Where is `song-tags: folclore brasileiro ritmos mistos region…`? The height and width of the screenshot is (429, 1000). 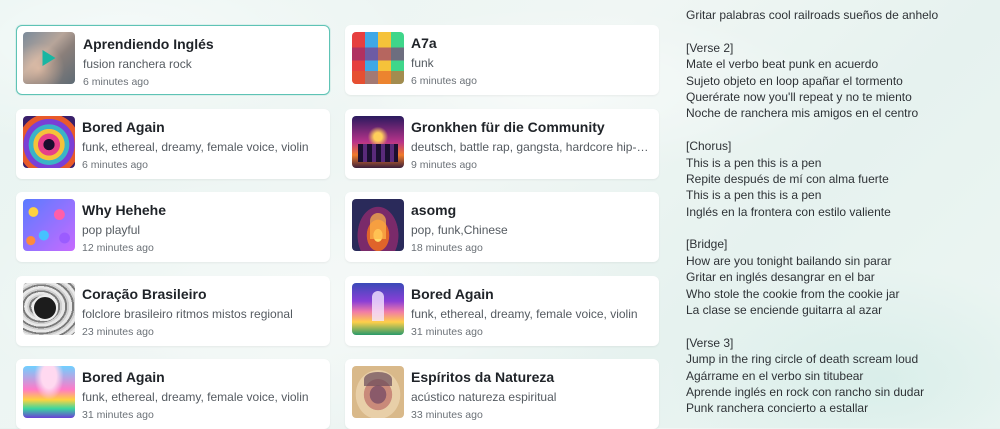
song-tags: folclore brasileiro ritmos mistos region… is located at coordinates (187, 314).